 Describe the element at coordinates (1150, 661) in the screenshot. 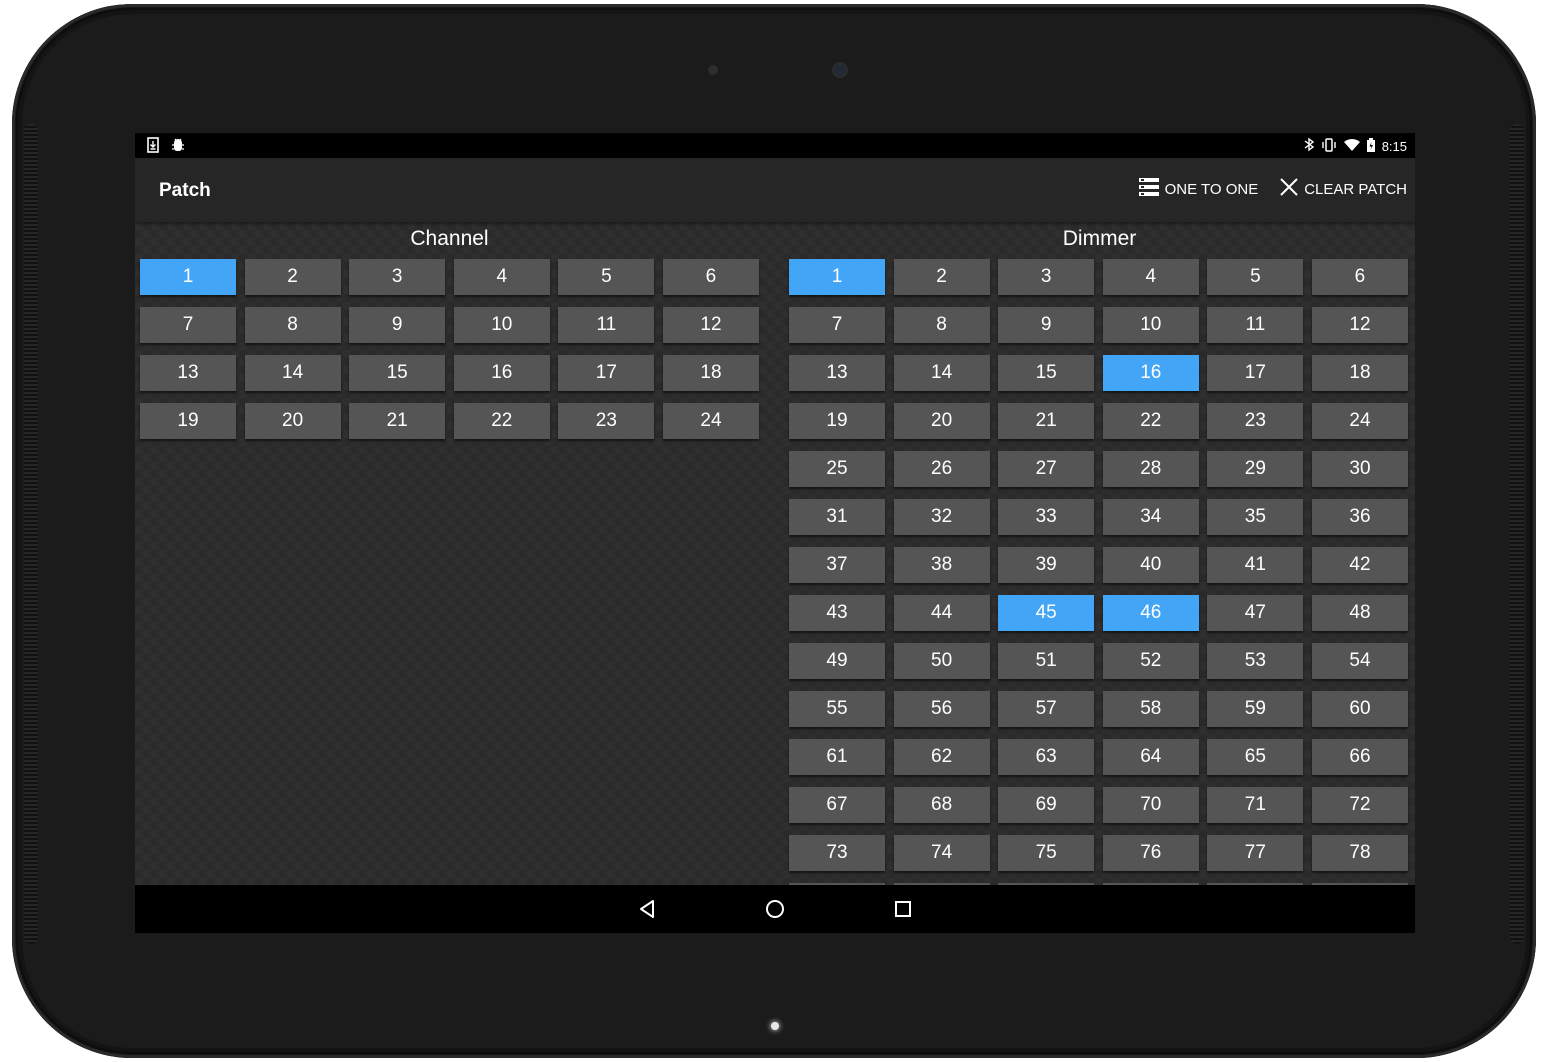

I see `dimmer-button-52: 52` at that location.